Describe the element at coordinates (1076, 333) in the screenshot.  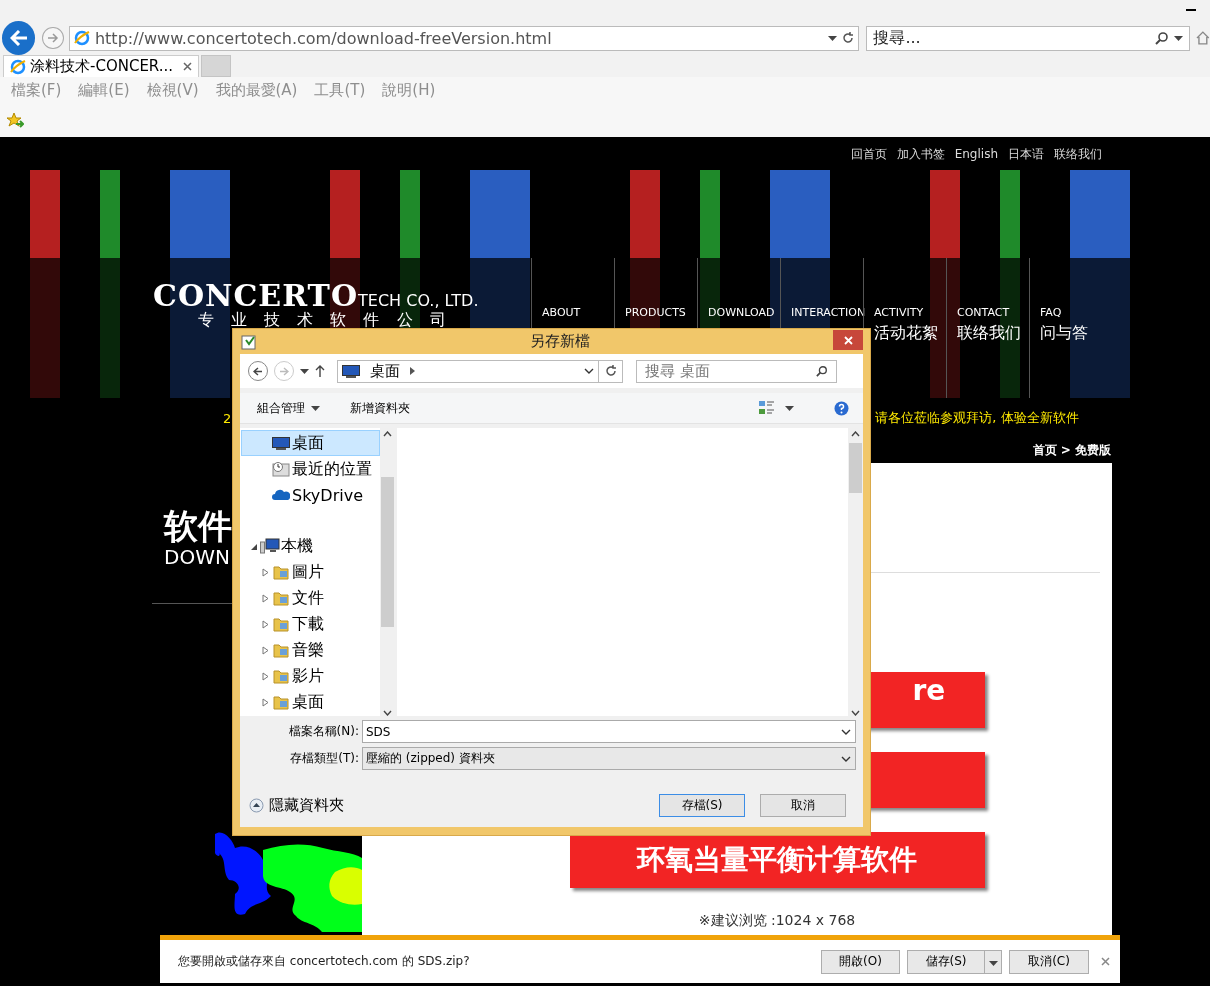
I see `nav-link: 问与答` at that location.